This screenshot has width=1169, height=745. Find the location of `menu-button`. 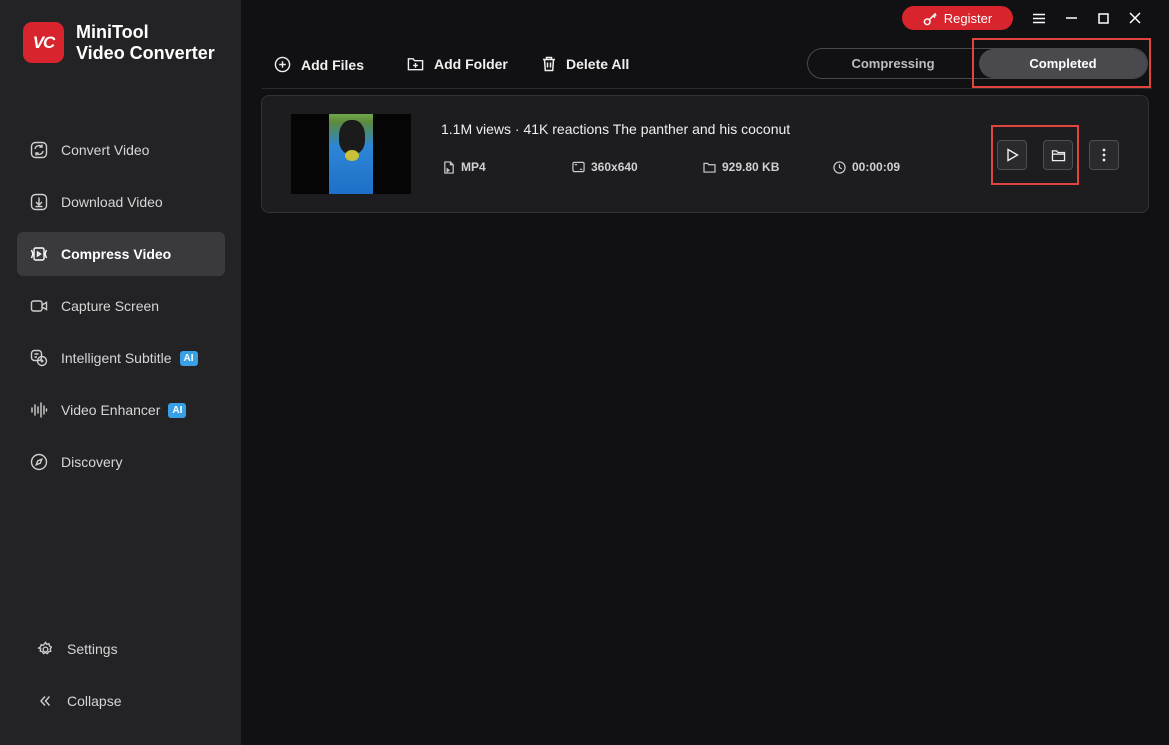

menu-button is located at coordinates (1039, 18).